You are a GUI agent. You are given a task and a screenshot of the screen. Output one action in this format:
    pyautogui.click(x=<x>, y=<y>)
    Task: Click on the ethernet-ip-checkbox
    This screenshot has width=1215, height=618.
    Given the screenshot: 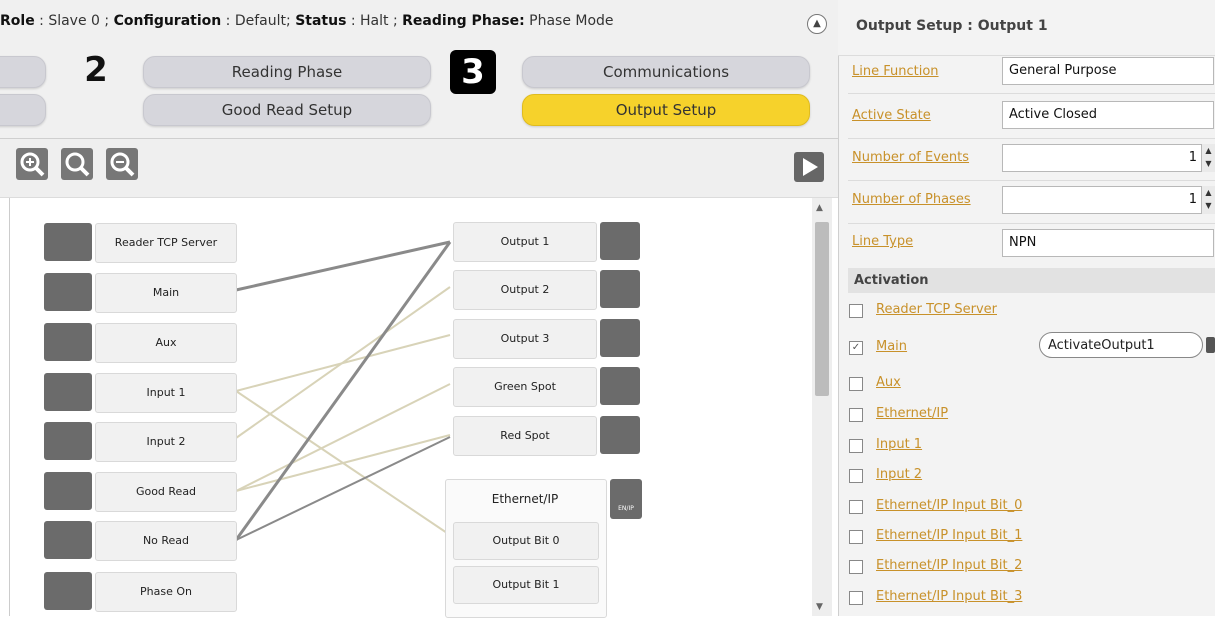 What is the action you would take?
    pyautogui.click(x=856, y=415)
    